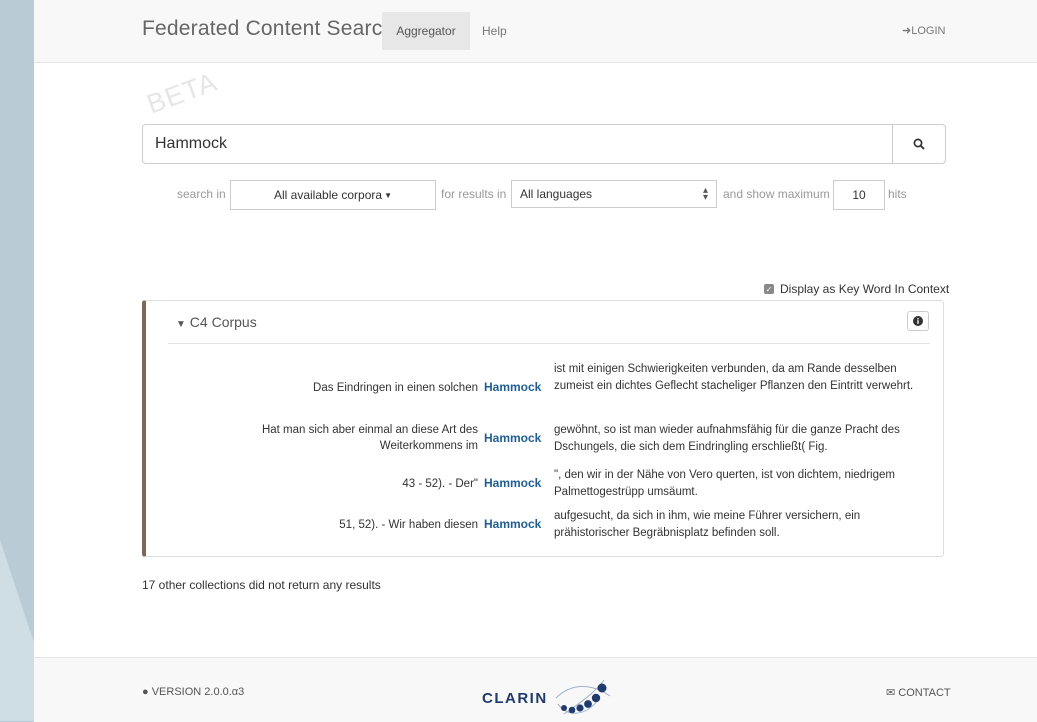 Image resolution: width=1037 pixels, height=722 pixels. Describe the element at coordinates (928, 31) in the screenshot. I see `login-label: LOGIN` at that location.